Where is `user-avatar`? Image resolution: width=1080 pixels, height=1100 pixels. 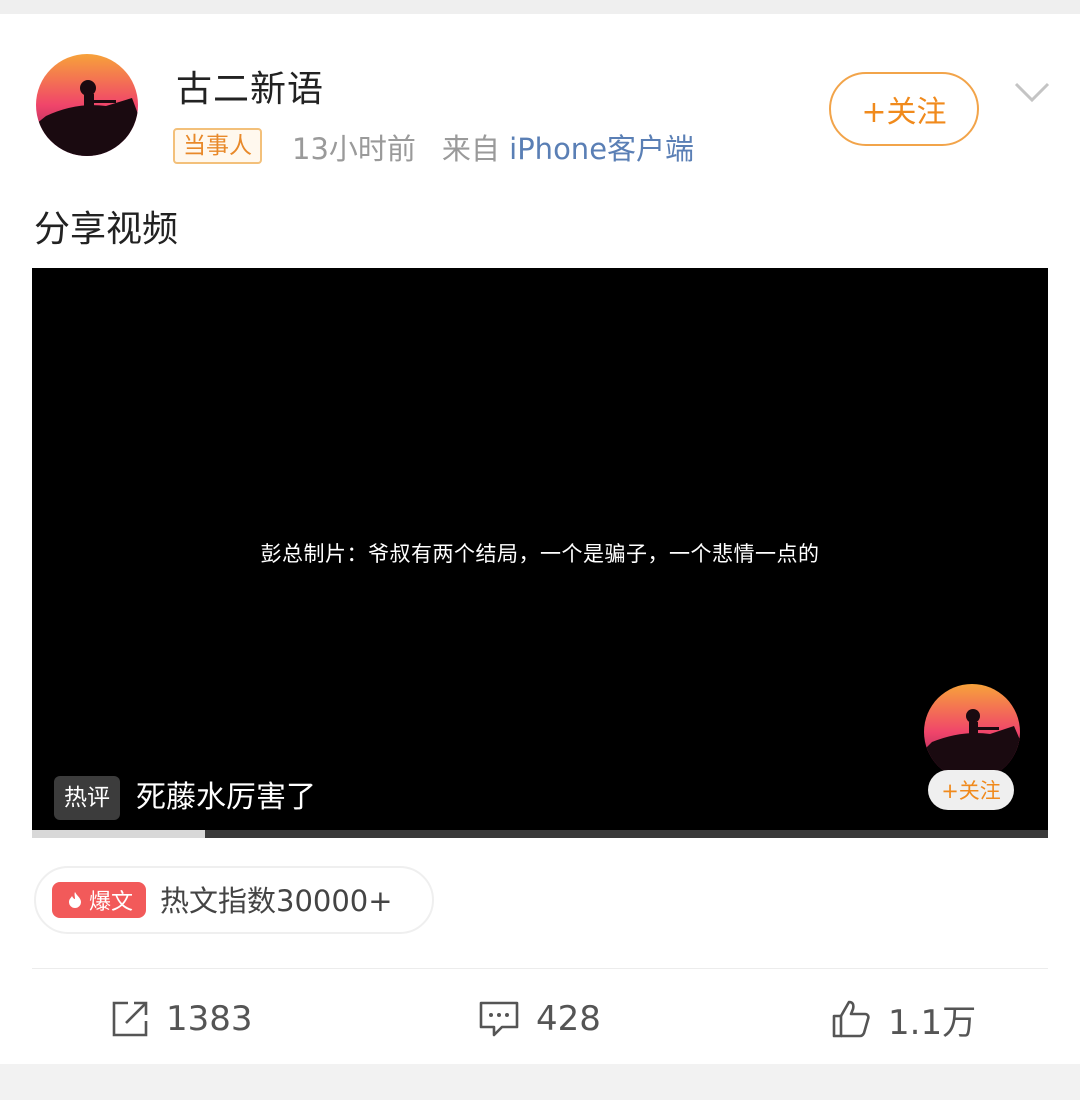 user-avatar is located at coordinates (87, 105).